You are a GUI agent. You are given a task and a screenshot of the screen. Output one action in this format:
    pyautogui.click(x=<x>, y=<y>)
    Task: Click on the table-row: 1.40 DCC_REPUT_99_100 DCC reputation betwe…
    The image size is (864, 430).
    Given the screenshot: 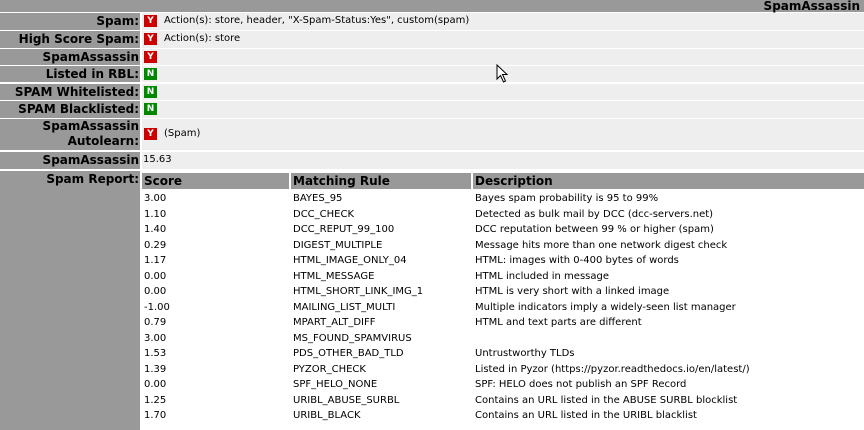 What is the action you would take?
    pyautogui.click(x=503, y=230)
    